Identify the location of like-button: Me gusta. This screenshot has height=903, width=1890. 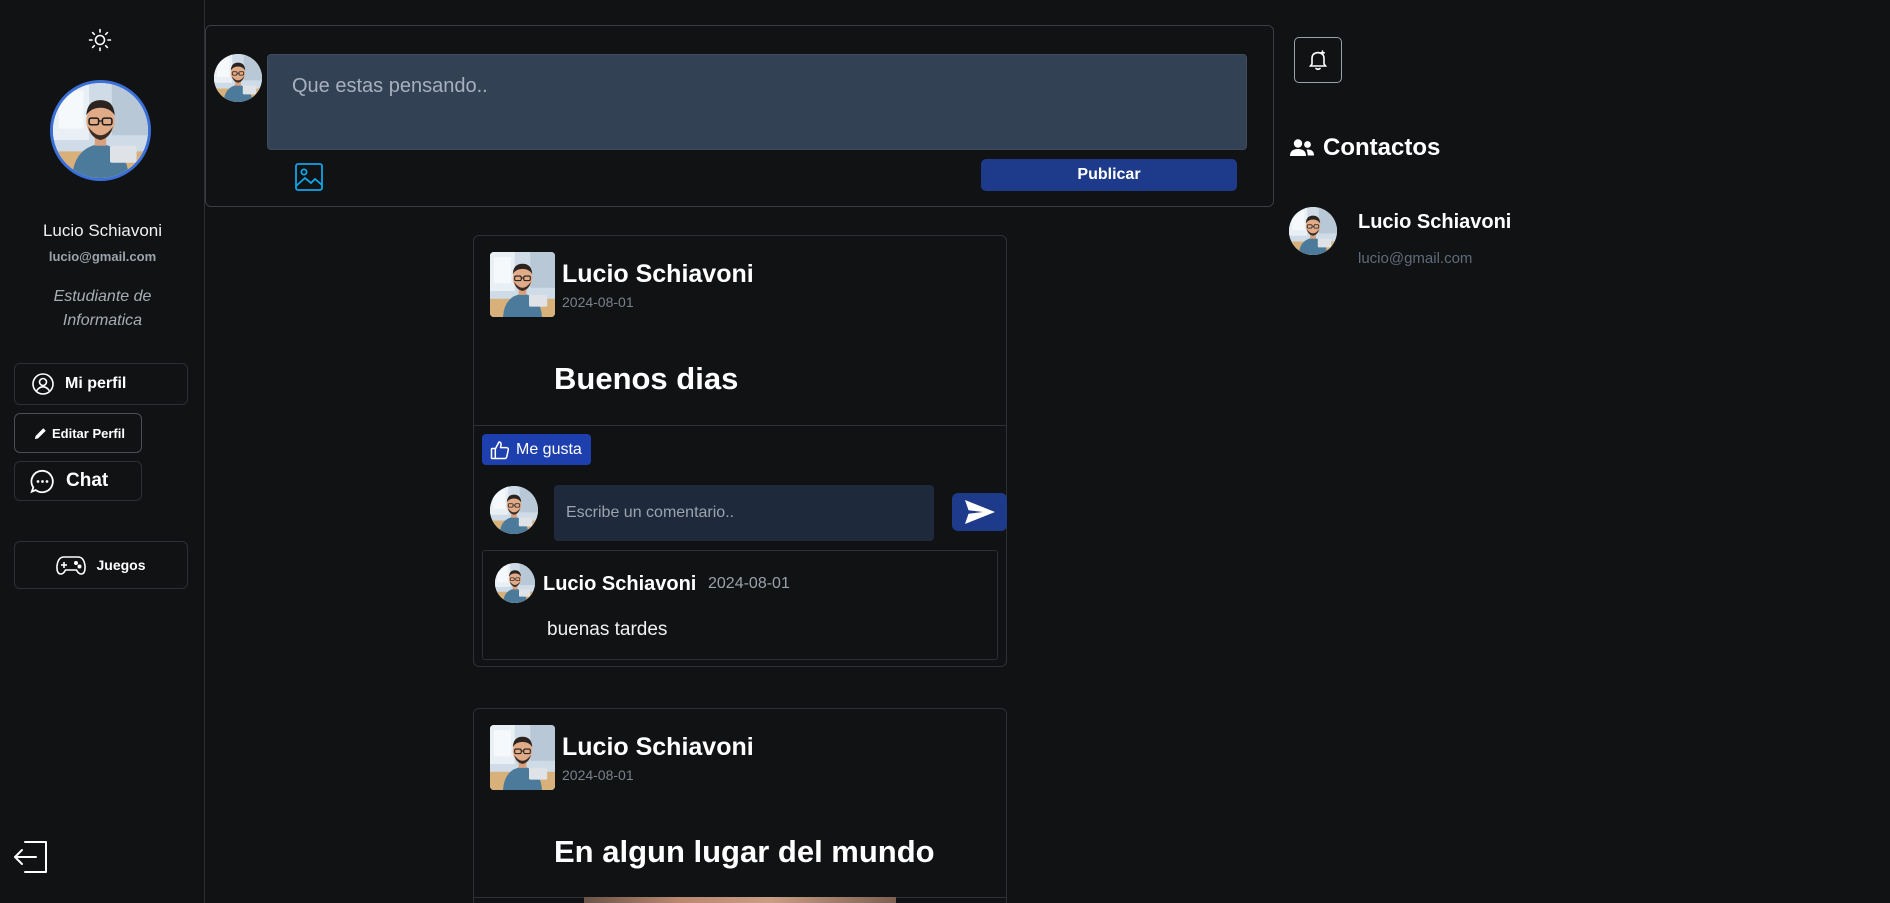
(536, 449).